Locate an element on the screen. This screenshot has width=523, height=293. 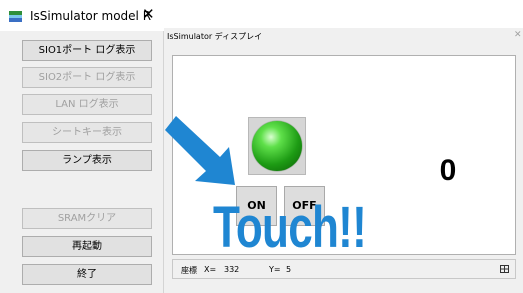
x-label: X= is located at coordinates (210, 269).